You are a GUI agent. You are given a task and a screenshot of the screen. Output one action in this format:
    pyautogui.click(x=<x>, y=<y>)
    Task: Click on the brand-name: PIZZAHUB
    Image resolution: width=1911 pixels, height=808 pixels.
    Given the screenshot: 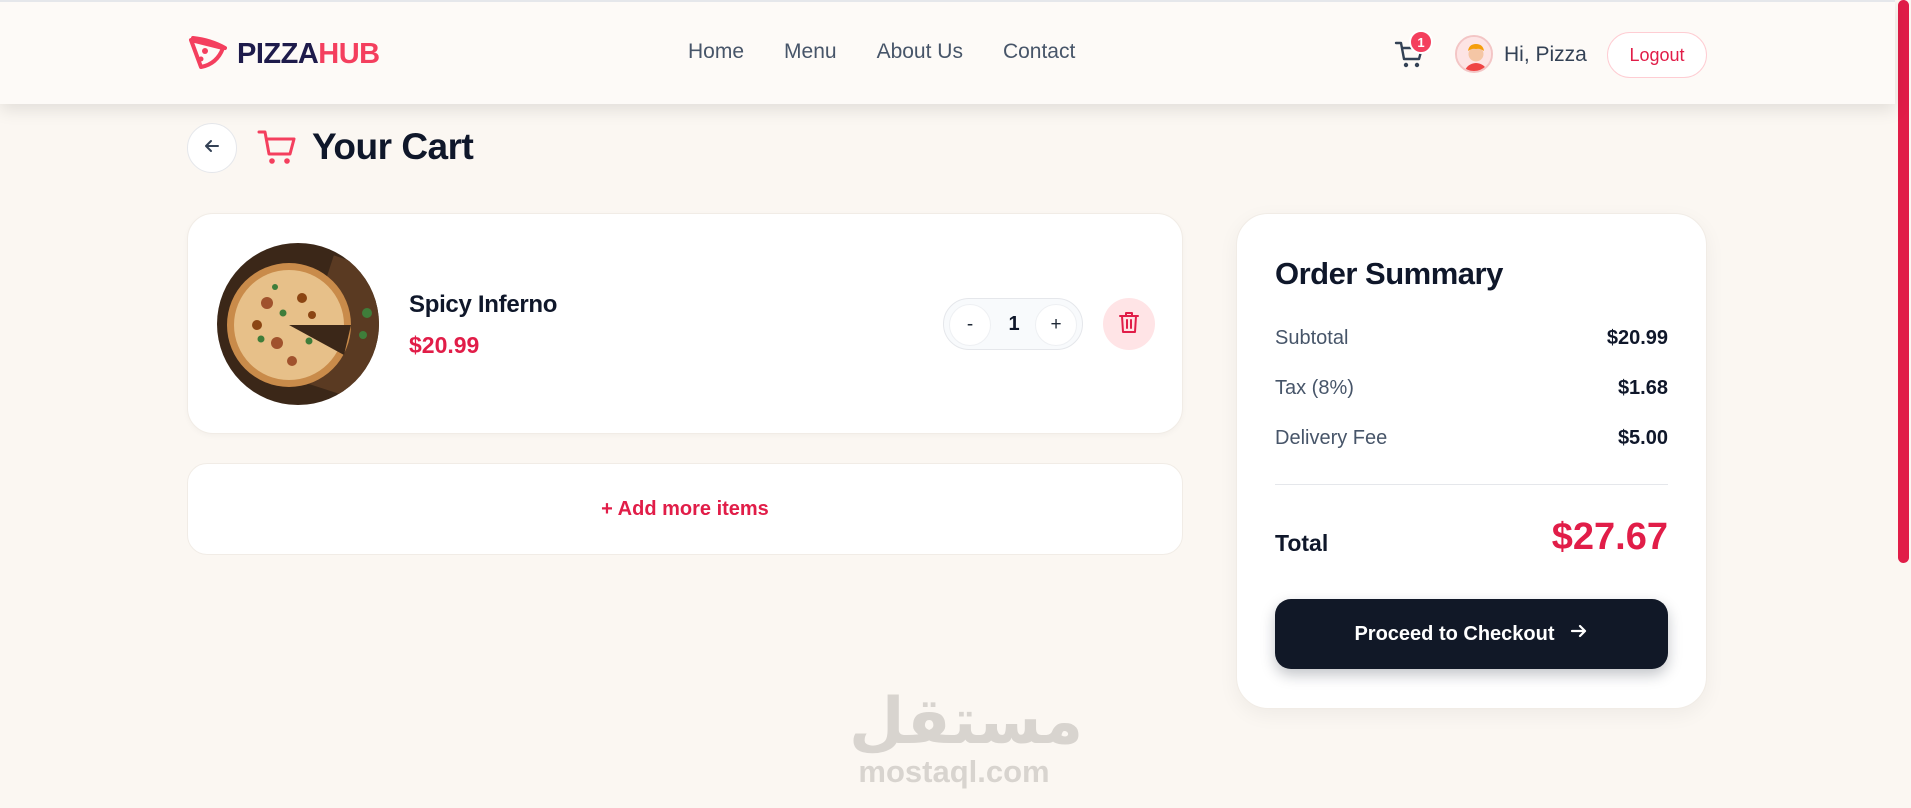 What is the action you would take?
    pyautogui.click(x=308, y=54)
    